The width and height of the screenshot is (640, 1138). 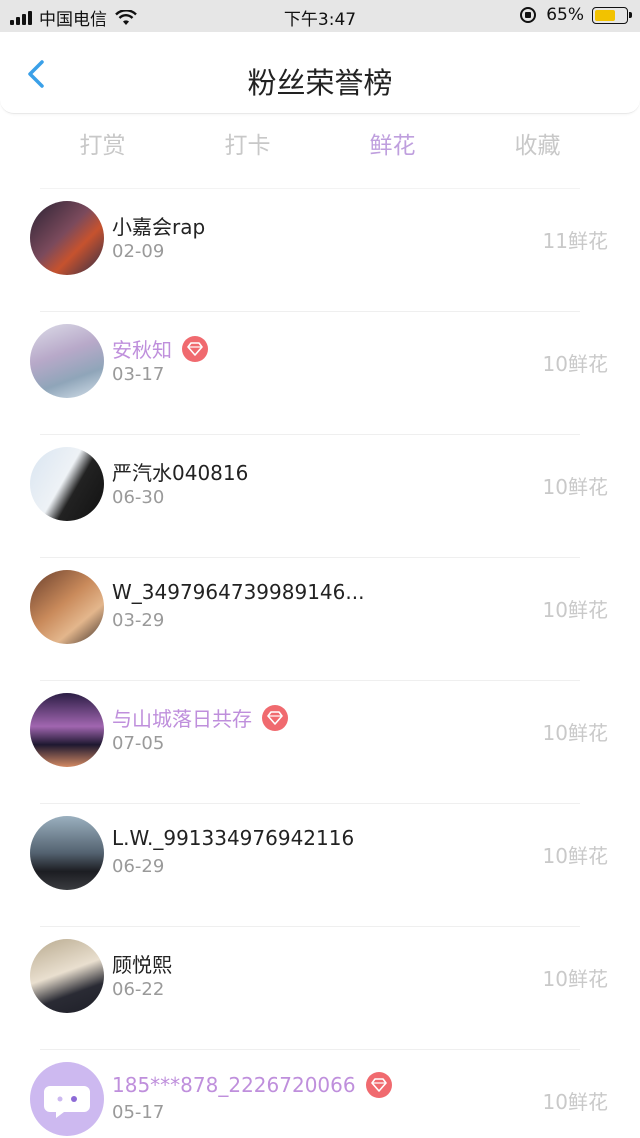 I want to click on fan-date: 06-22, so click(x=138, y=989).